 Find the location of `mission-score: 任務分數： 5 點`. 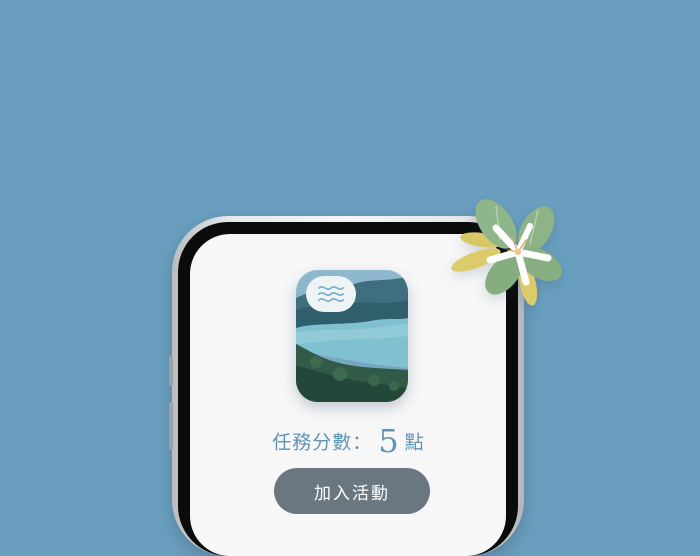

mission-score: 任務分數： 5 點 is located at coordinates (348, 441).